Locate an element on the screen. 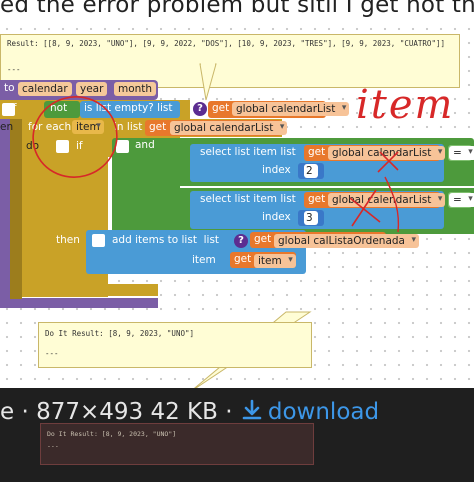 The height and width of the screenshot is (482, 474). annotation-item-text: item is located at coordinates (405, 105).